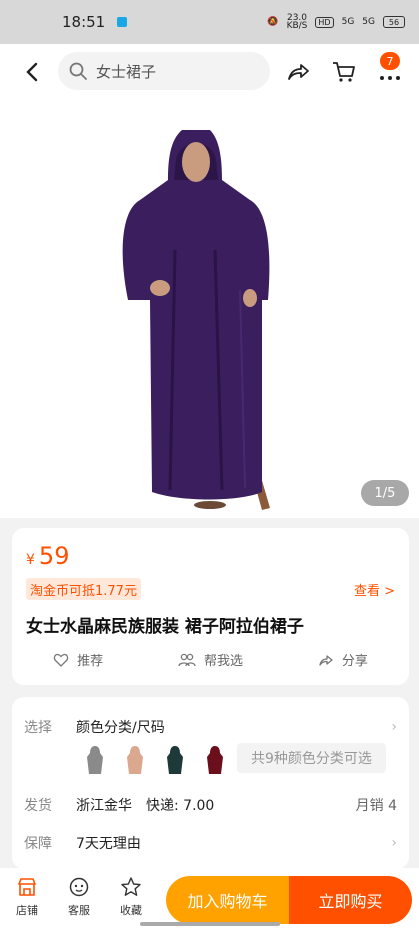 This screenshot has height=930, width=419. Describe the element at coordinates (27, 910) in the screenshot. I see `store-label: 店铺` at that location.